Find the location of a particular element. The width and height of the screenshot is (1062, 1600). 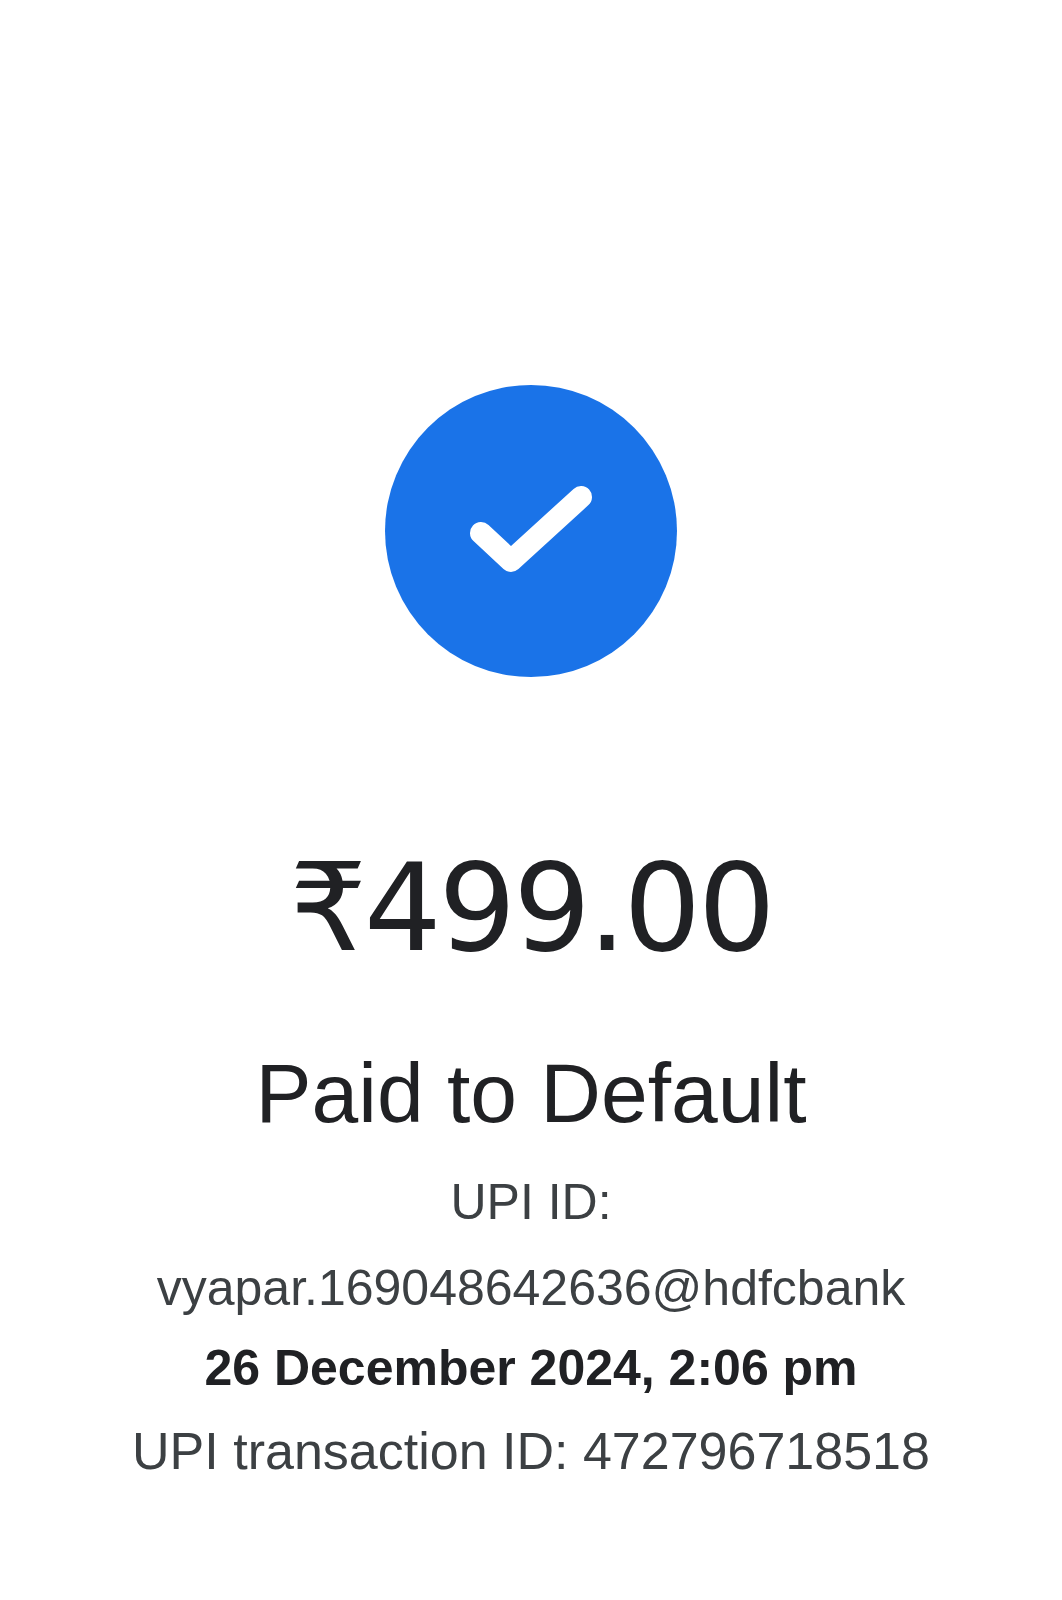

upi-id: UPI ID: vyapar.169048642636@hdfcbank is located at coordinates (531, 1245).